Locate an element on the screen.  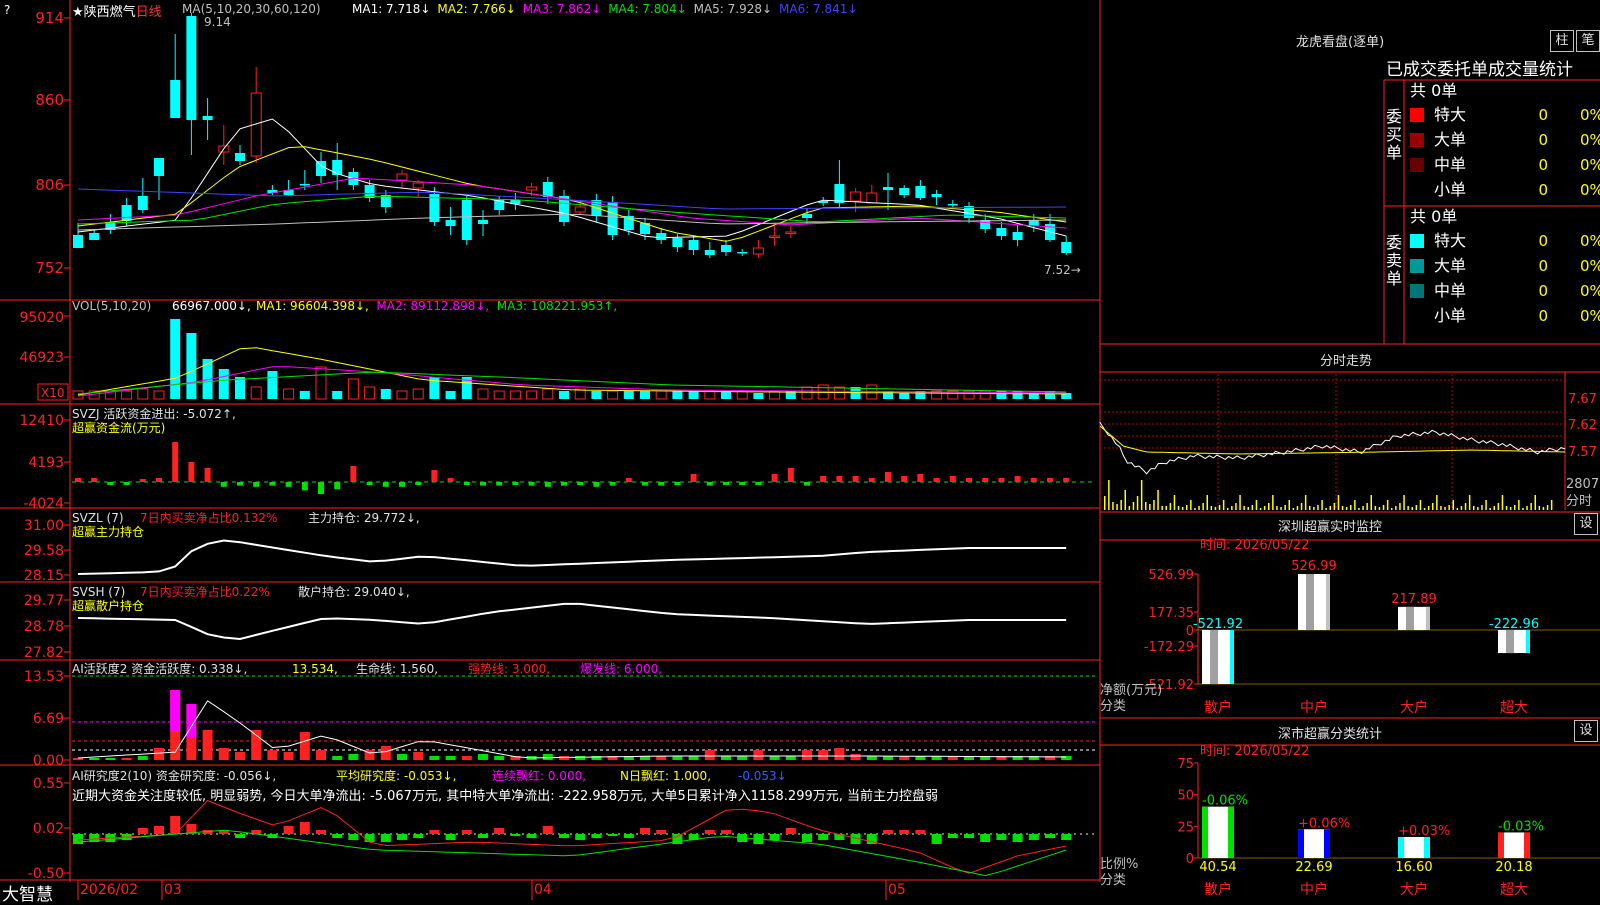
stock-name: 陕西燃气 is located at coordinates (110, 12).